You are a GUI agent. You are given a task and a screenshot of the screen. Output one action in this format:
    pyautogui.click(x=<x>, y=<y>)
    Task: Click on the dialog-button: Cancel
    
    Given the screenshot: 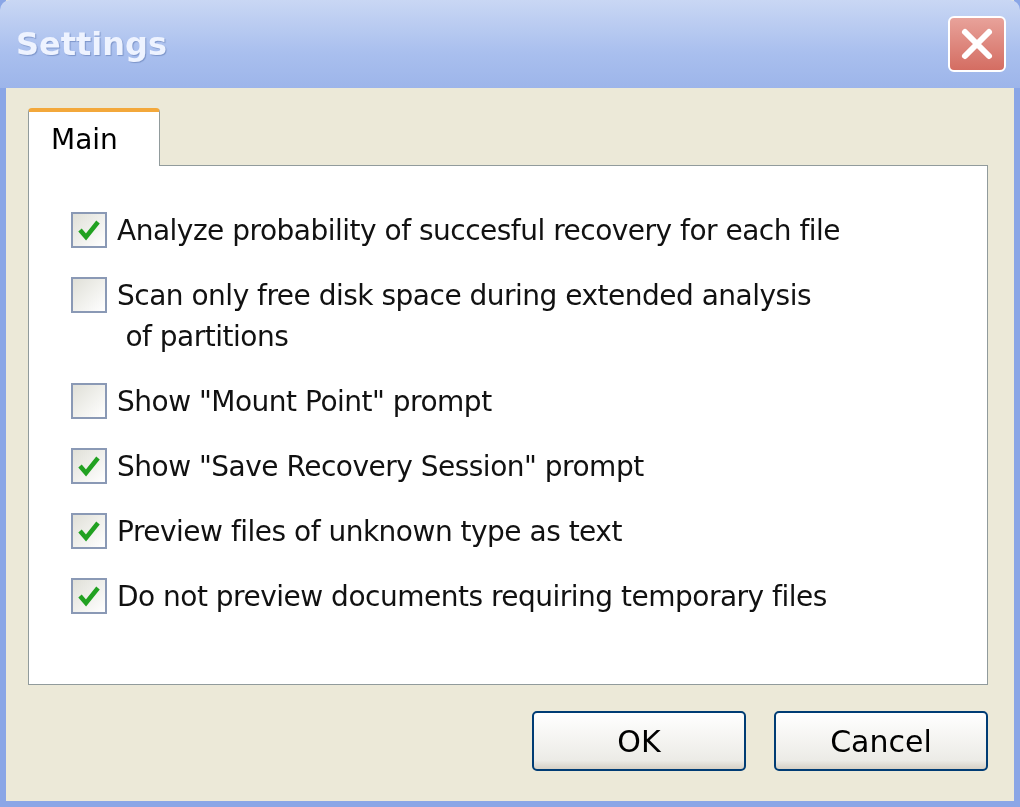 What is the action you would take?
    pyautogui.click(x=881, y=741)
    